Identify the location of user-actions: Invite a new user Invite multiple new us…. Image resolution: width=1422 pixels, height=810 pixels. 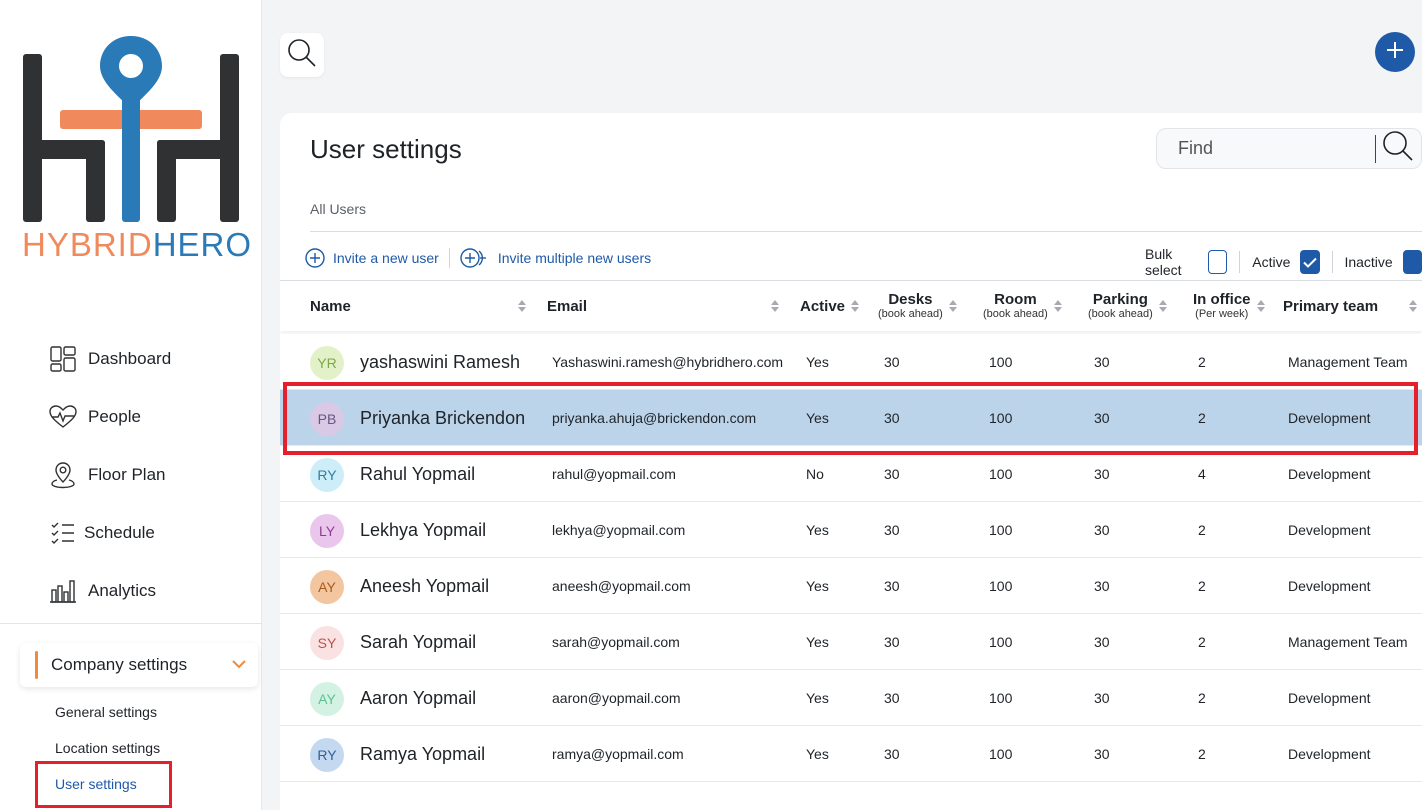
(478, 258).